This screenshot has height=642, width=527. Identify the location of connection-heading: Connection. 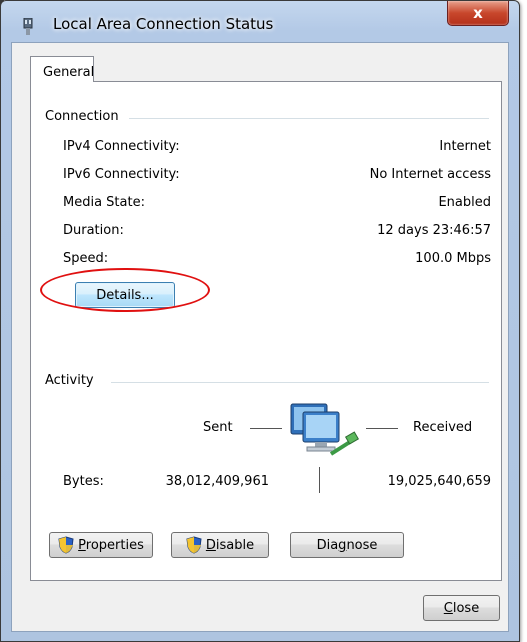
(82, 116).